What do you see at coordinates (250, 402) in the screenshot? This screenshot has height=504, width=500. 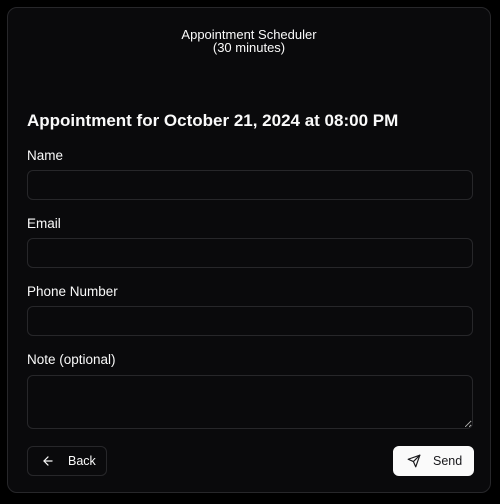 I see `note-field` at bounding box center [250, 402].